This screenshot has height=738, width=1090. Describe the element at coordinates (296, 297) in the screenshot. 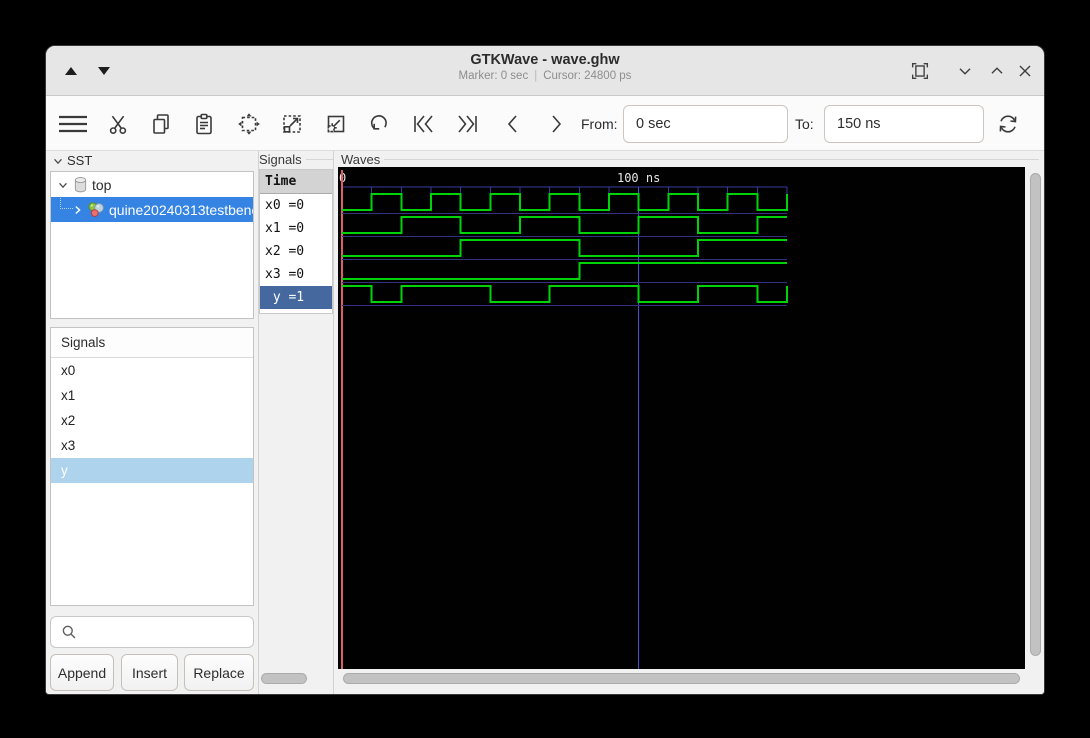

I see `signal-row-y: y =1` at that location.